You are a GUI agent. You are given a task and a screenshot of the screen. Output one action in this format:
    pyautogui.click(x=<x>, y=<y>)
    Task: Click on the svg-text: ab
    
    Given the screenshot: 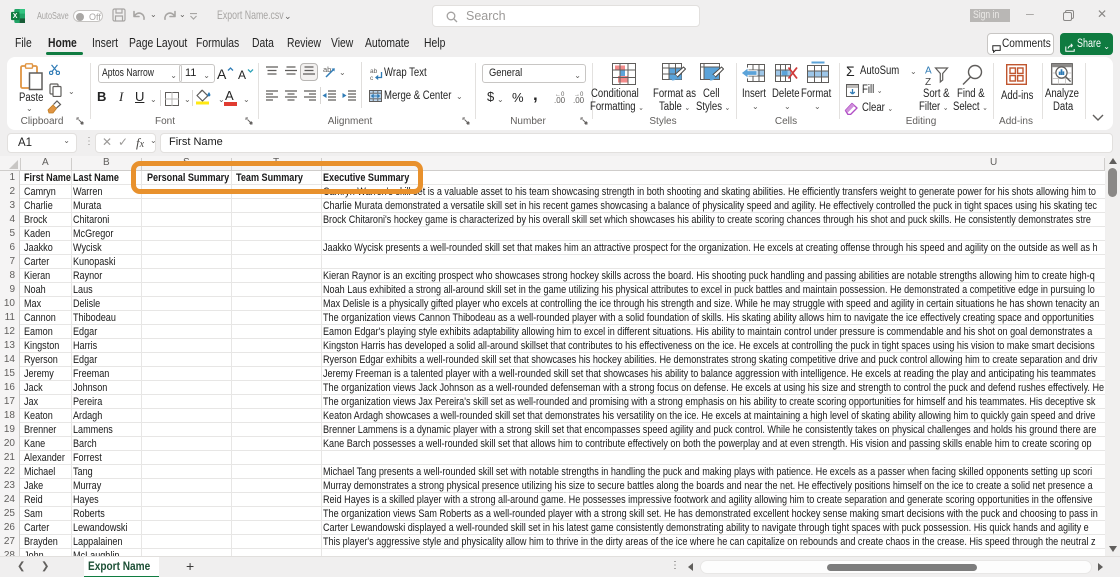 What is the action you would take?
    pyautogui.click(x=374, y=71)
    